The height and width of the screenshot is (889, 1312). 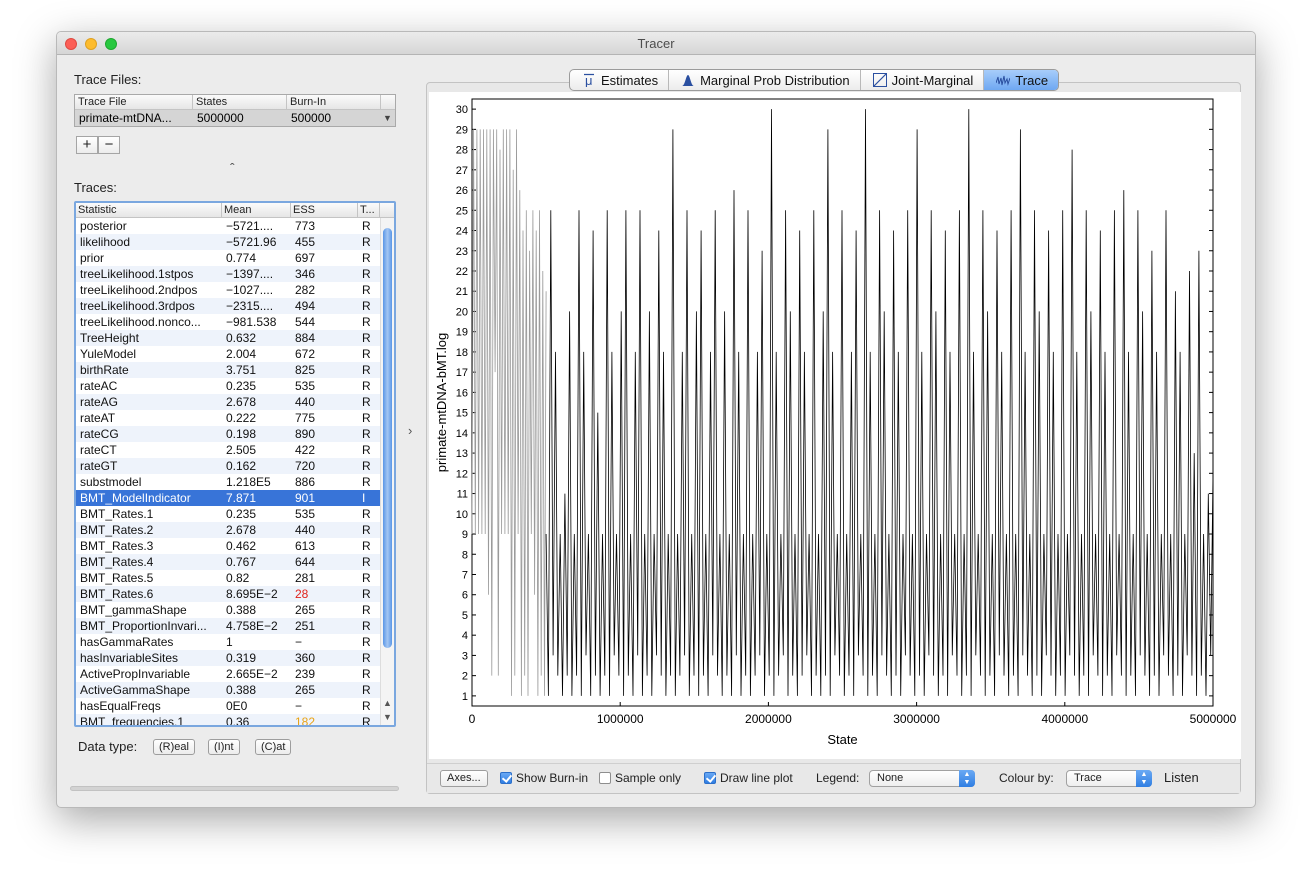 I want to click on table-row: BMT_Rates.3 0.462 613 R, so click(x=235, y=546).